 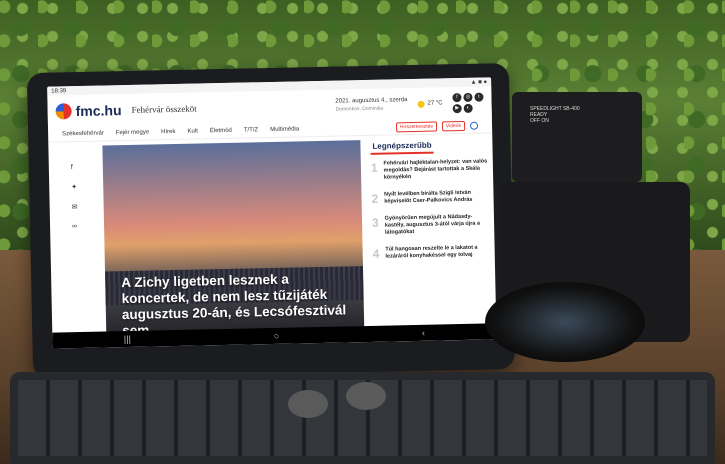 I want to click on status-time: 18:39, so click(x=59, y=91).